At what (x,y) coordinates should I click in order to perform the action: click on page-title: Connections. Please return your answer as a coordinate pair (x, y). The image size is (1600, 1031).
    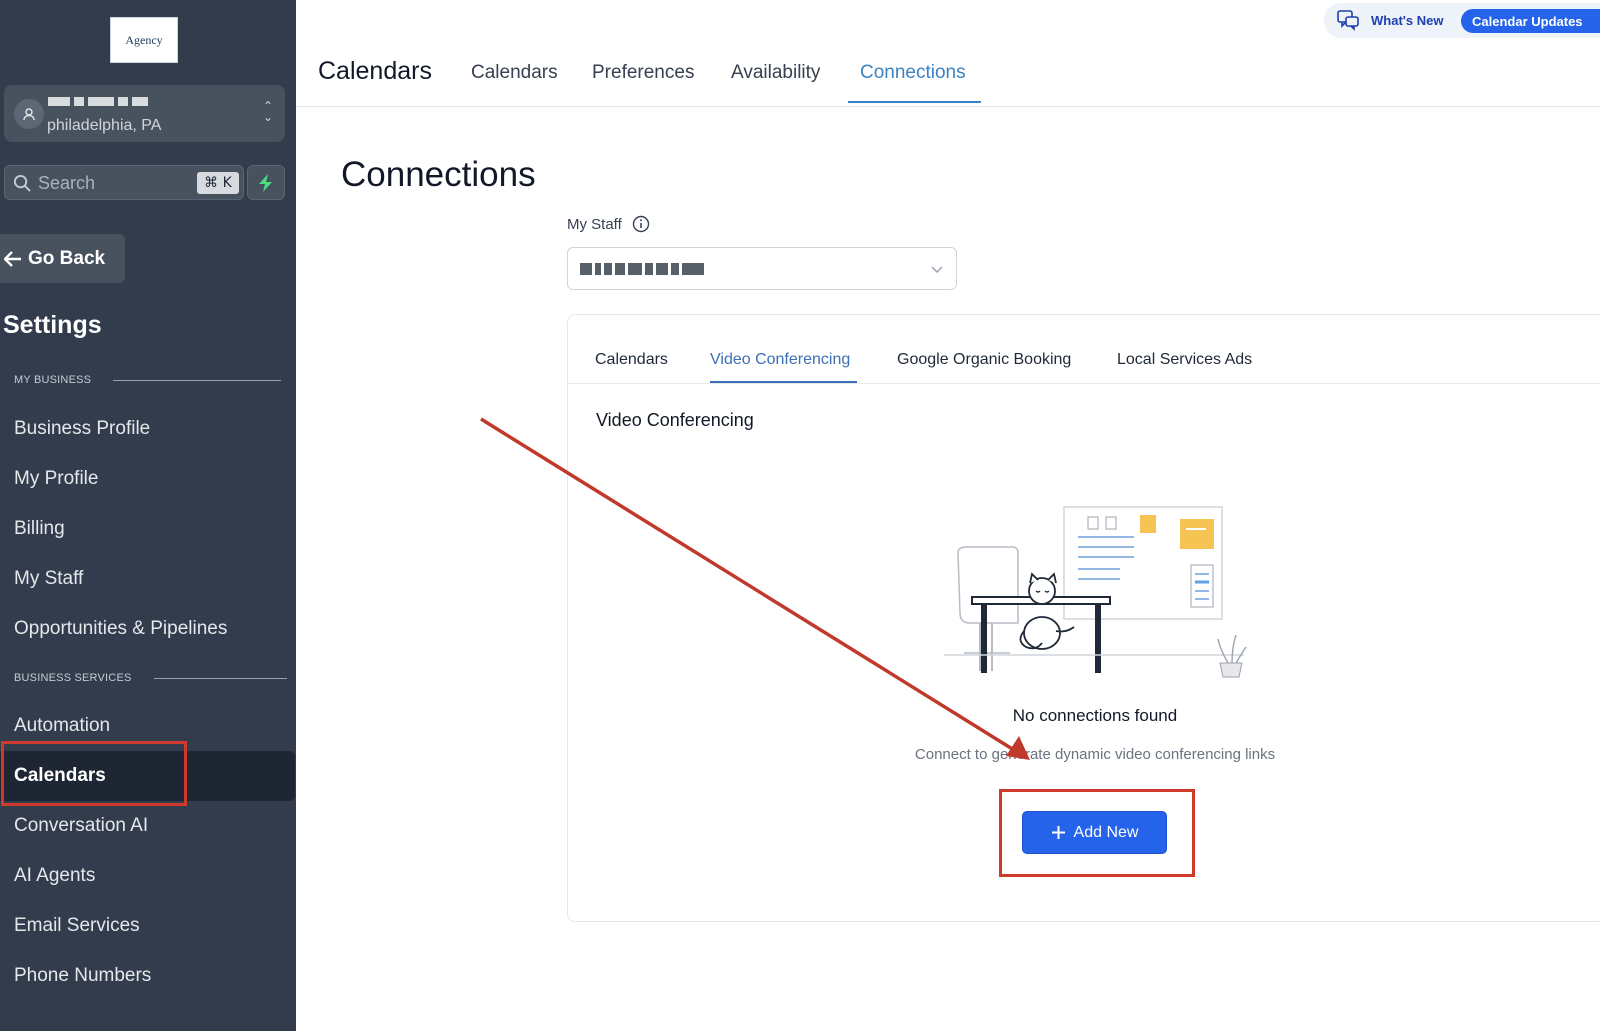
    Looking at the image, I should click on (438, 174).